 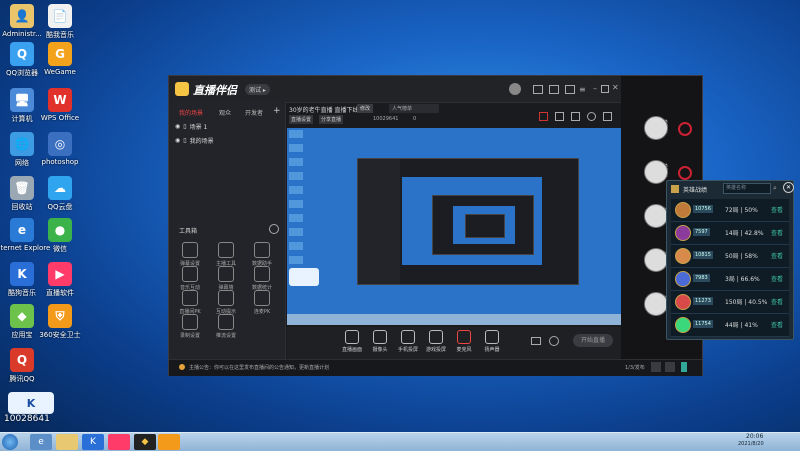 What do you see at coordinates (543, 116) in the screenshot?
I see `gift-box-icon` at bounding box center [543, 116].